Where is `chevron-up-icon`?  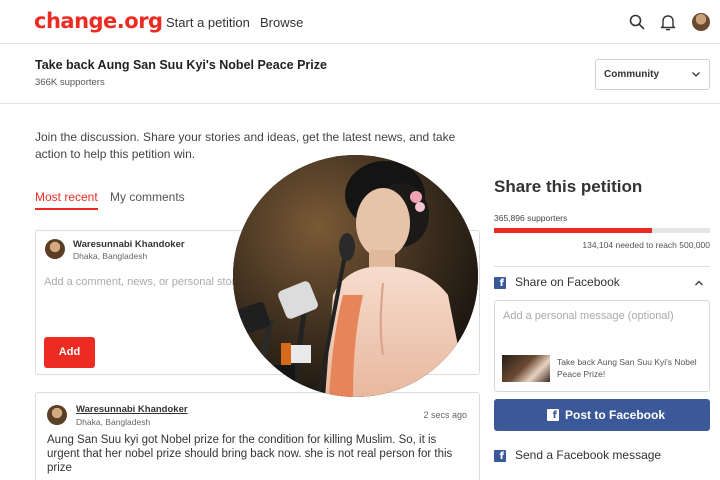
chevron-up-icon is located at coordinates (699, 283).